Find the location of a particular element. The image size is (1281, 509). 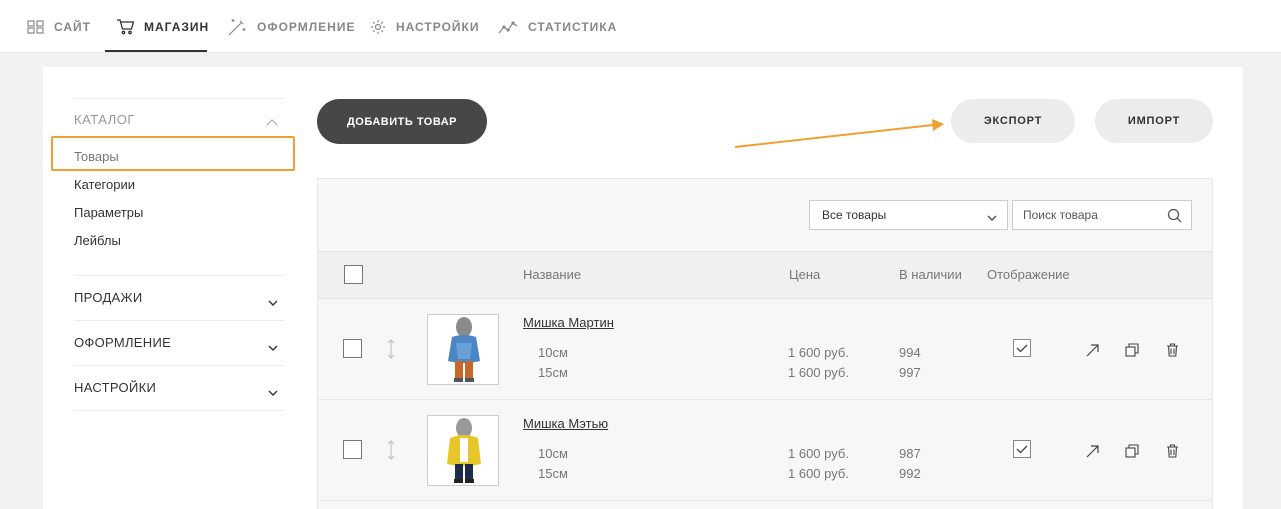

chevron-up-icon is located at coordinates (272, 122).